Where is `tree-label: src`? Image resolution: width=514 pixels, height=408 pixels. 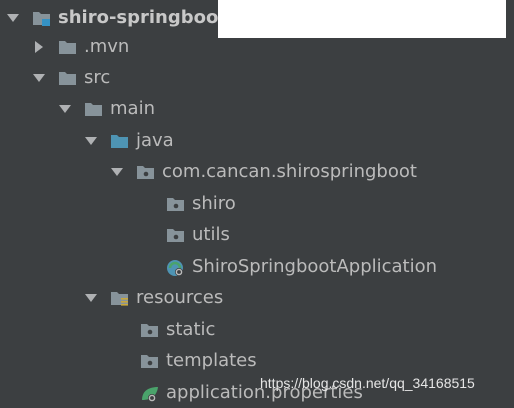 tree-label: src is located at coordinates (97, 77).